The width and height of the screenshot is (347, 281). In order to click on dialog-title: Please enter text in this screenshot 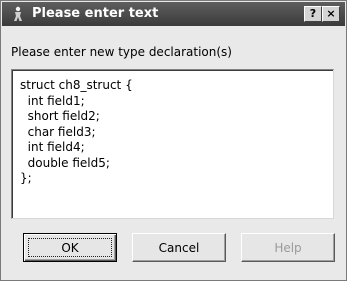, I will do `click(95, 13)`.